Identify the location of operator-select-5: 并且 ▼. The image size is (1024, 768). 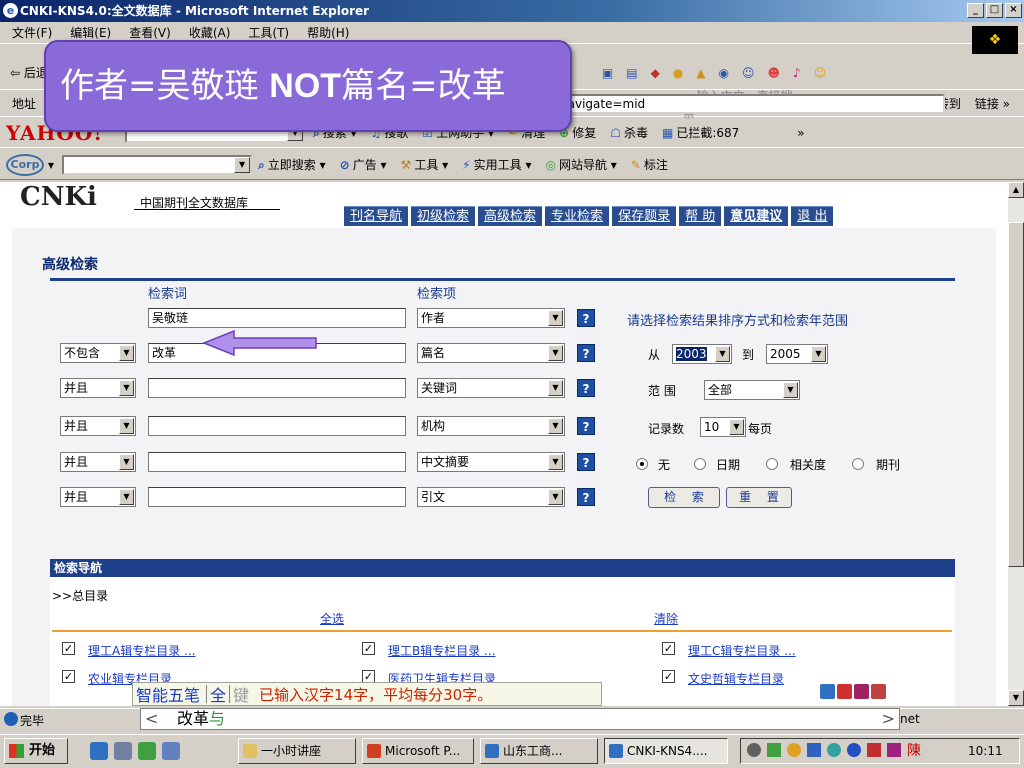
(98, 462).